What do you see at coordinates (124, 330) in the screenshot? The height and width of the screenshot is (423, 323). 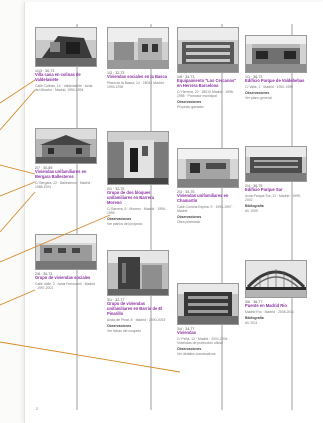 I see `entry-subtext: Ver fichas del conjunto` at bounding box center [124, 330].